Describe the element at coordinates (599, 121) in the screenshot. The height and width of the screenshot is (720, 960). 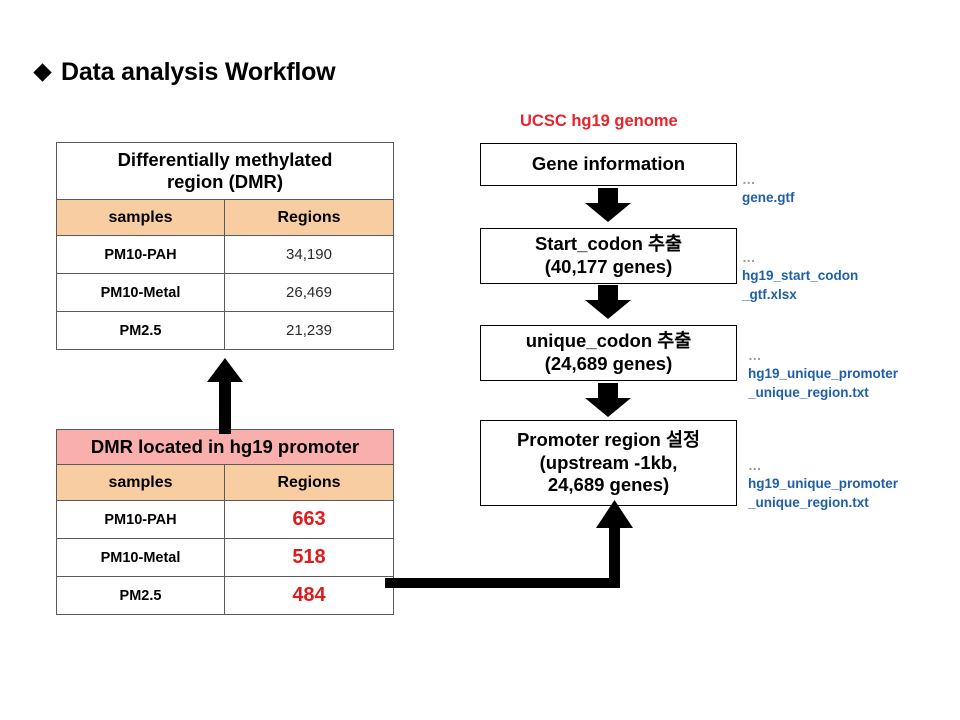
I see `ucsc-source-label: UCSC hg19 genome` at that location.